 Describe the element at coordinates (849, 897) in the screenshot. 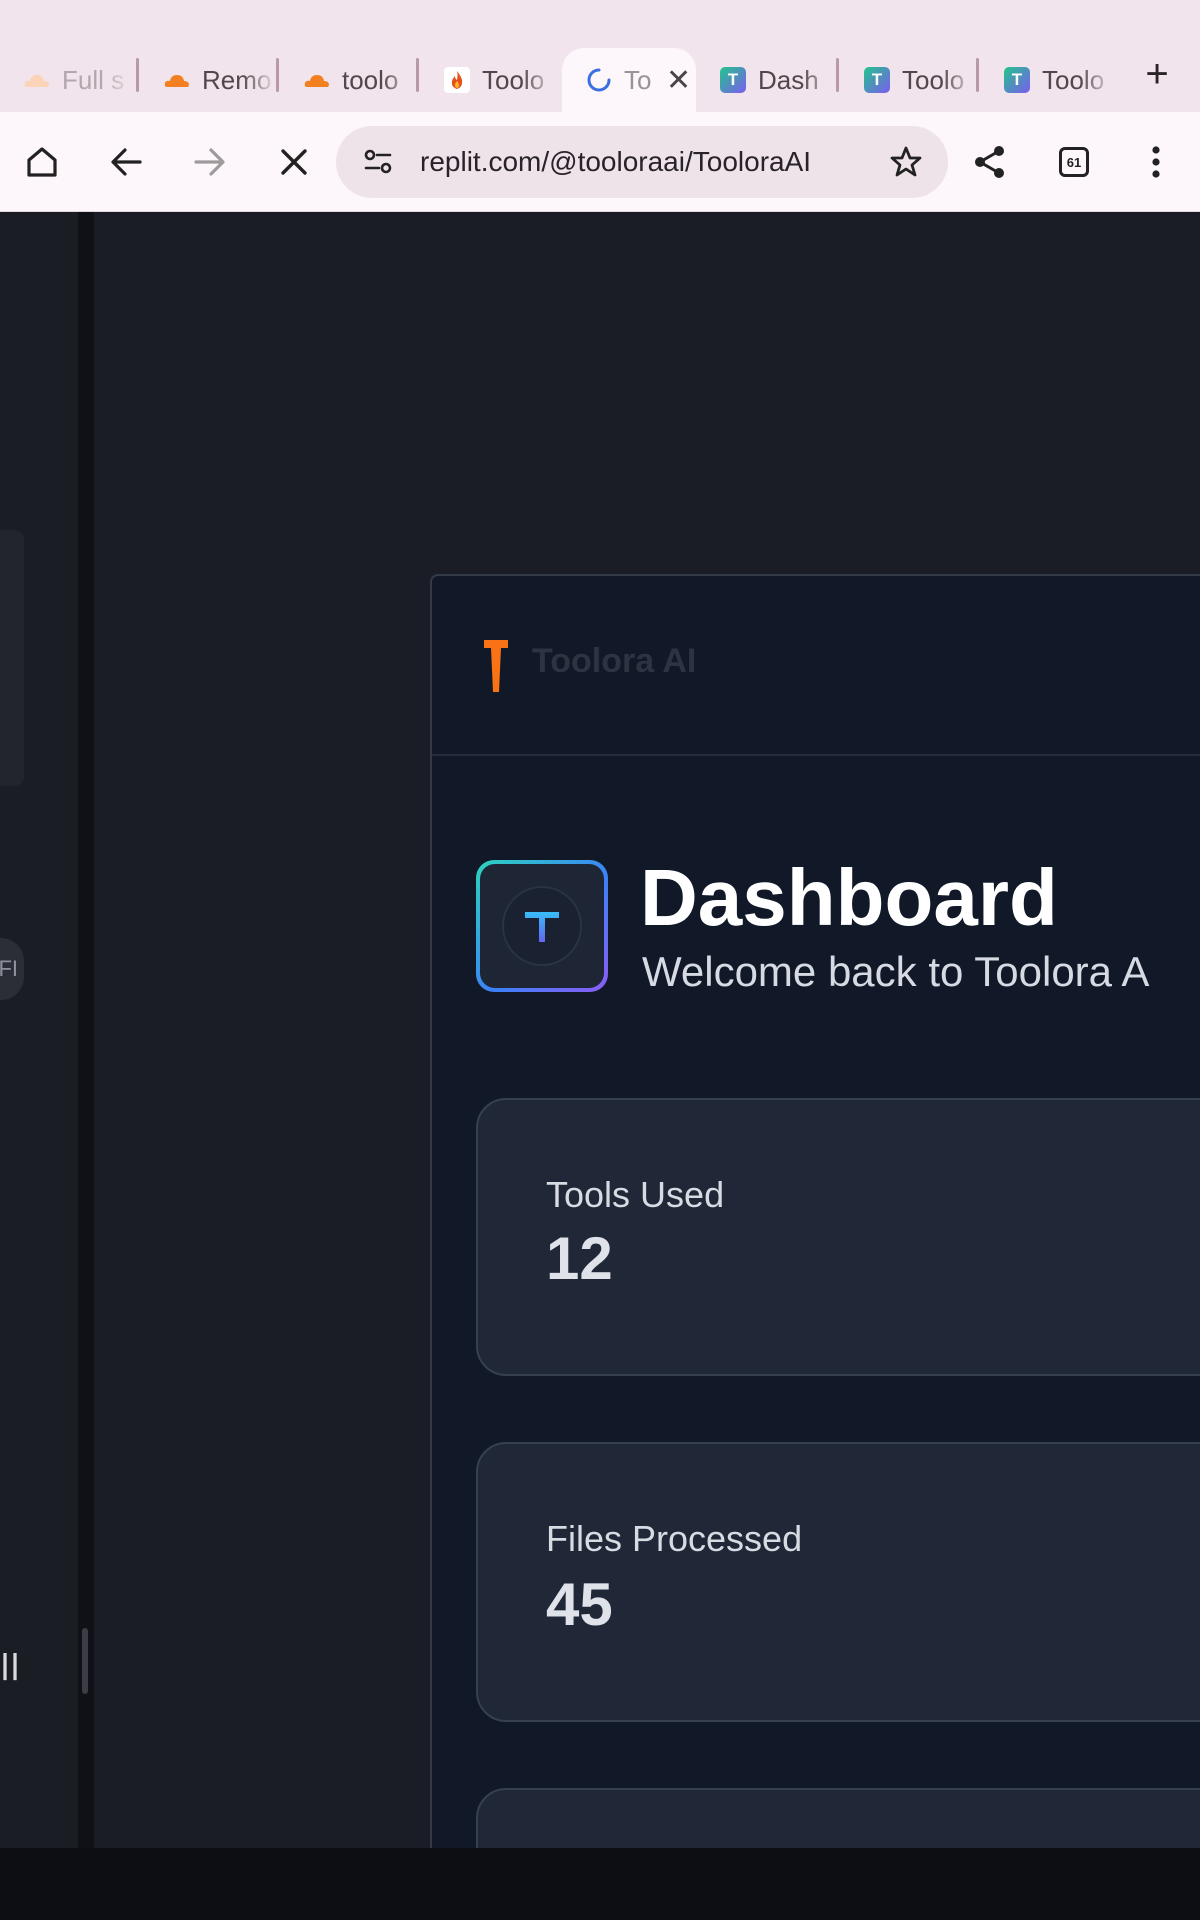

I see `page-title: Dashboard` at that location.